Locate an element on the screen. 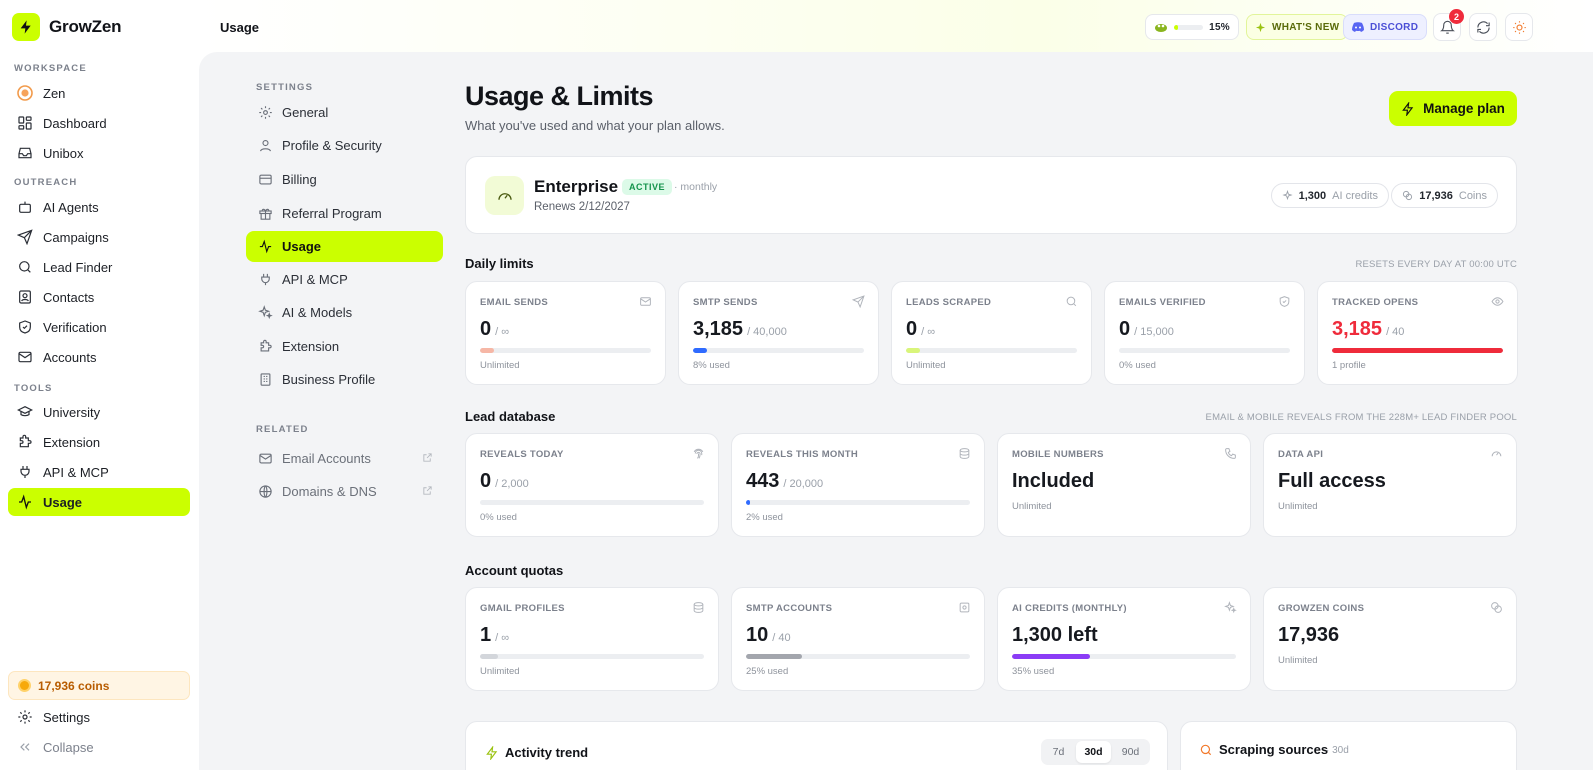 The height and width of the screenshot is (770, 1593). related-item-domains-dns: Domains & DNS is located at coordinates (344, 491).